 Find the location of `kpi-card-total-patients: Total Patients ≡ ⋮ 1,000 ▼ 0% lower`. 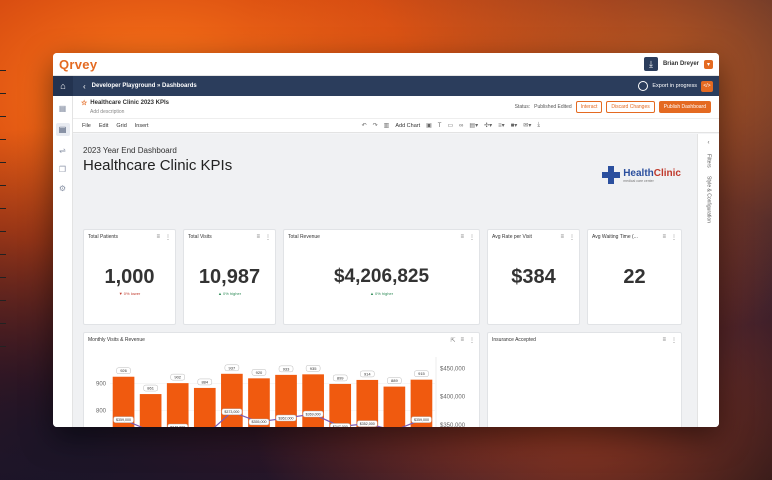

kpi-card-total-patients: Total Patients ≡ ⋮ 1,000 ▼ 0% lower is located at coordinates (129, 277).